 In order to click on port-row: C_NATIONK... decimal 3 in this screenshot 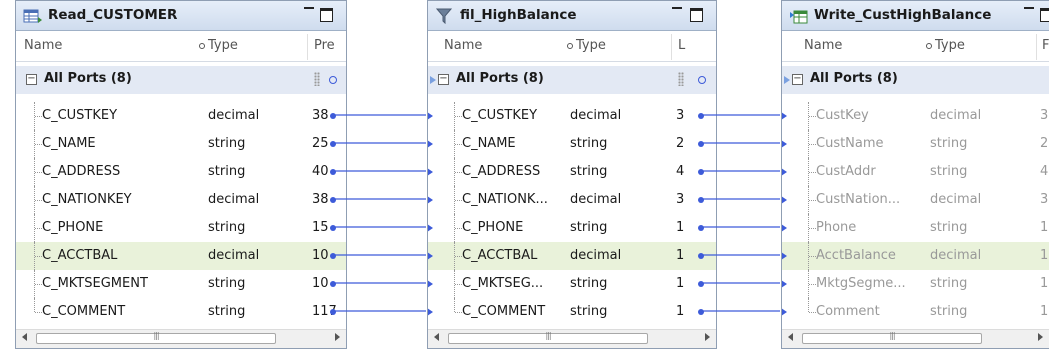, I will do `click(572, 200)`.